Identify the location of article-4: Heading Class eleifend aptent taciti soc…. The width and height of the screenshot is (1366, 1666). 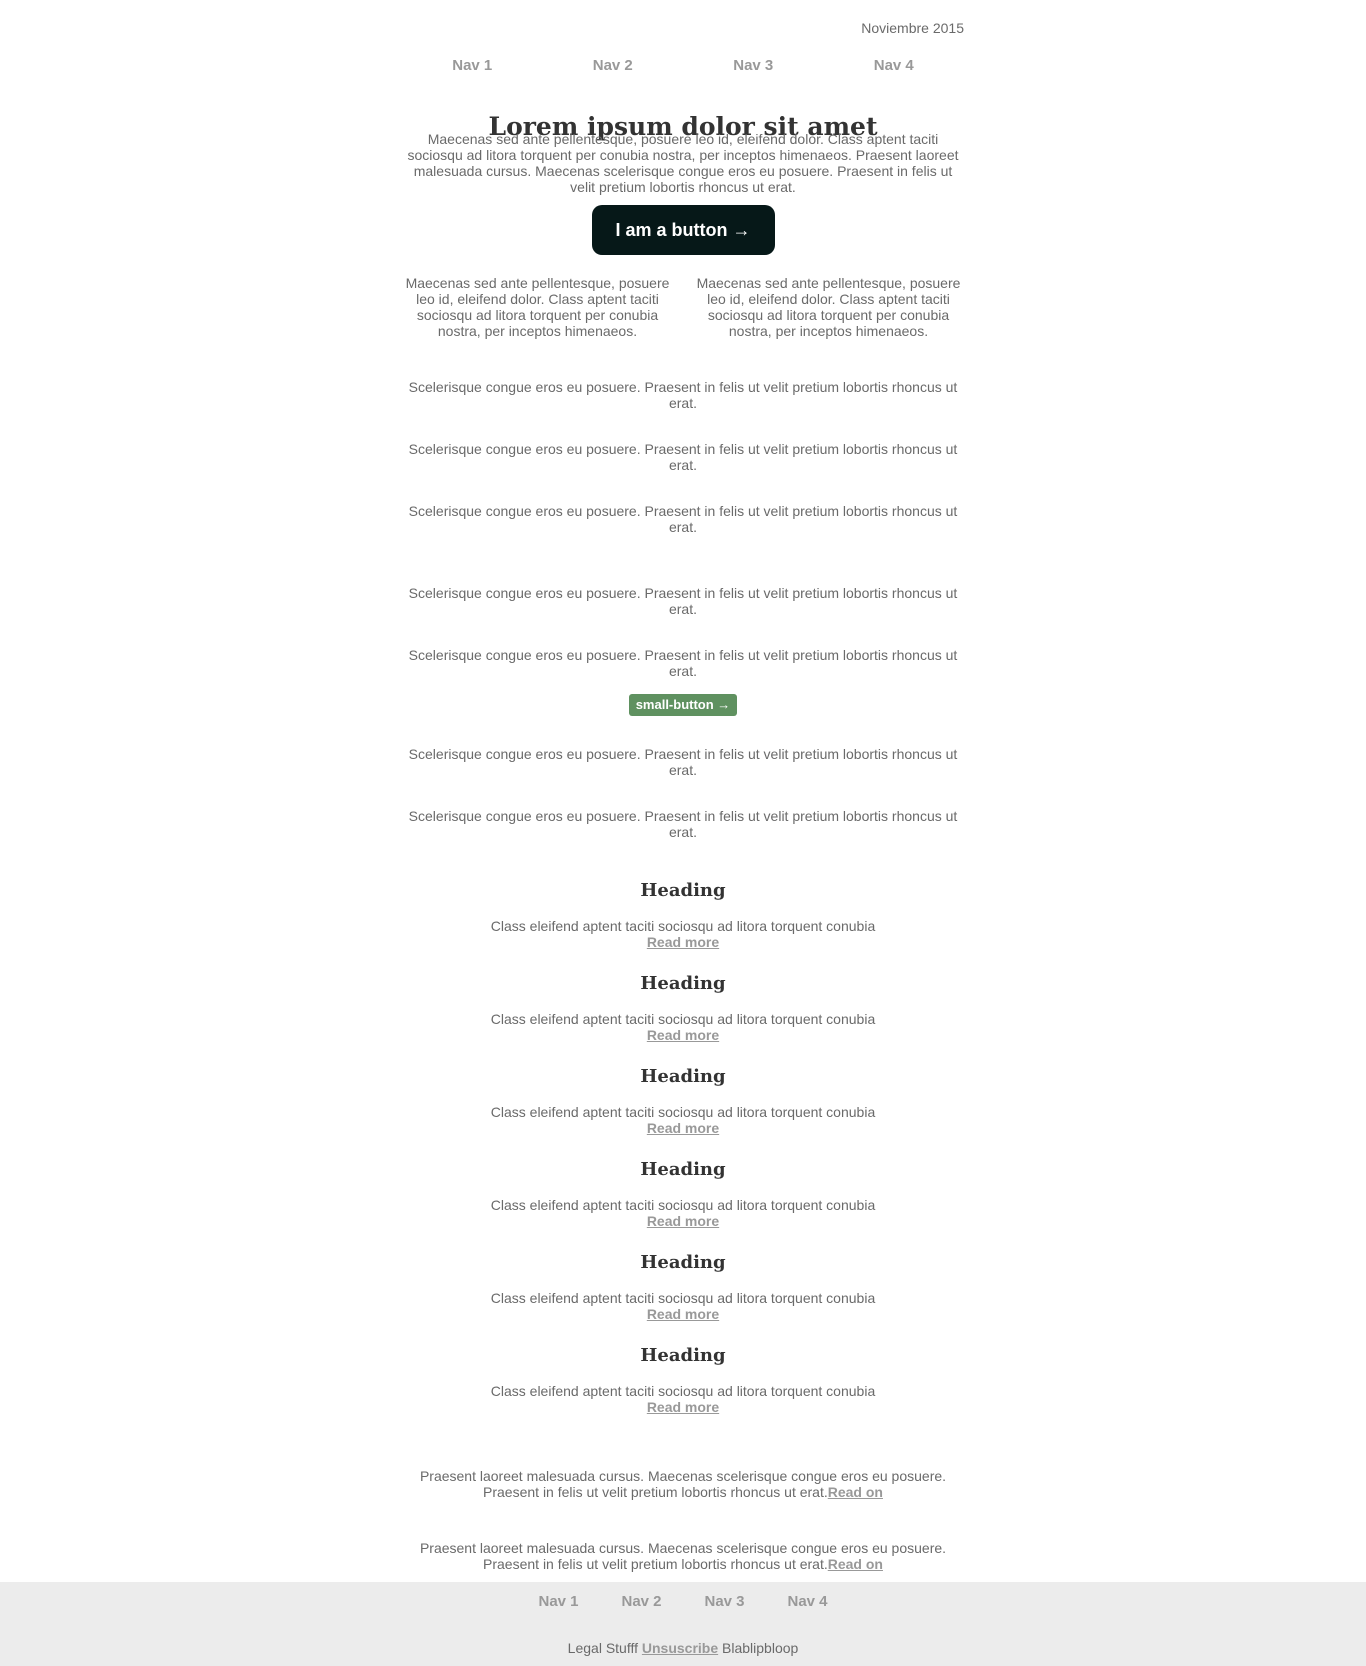
(683, 1194).